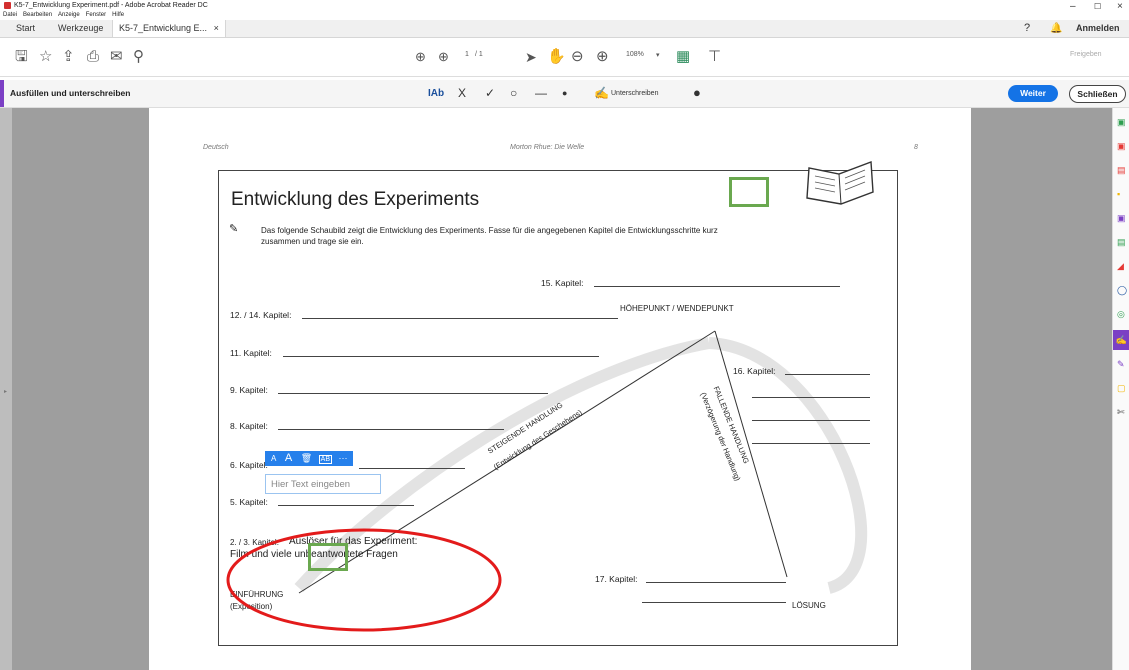 This screenshot has width=1129, height=670. I want to click on sign-button: Unterschreiben, so click(634, 93).